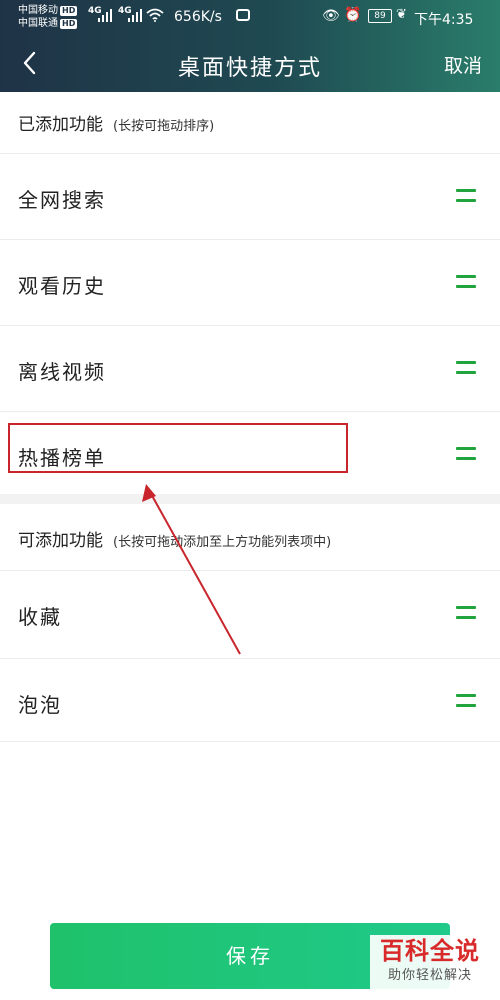  Describe the element at coordinates (250, 282) in the screenshot. I see `added-item-1: 观看历史` at that location.